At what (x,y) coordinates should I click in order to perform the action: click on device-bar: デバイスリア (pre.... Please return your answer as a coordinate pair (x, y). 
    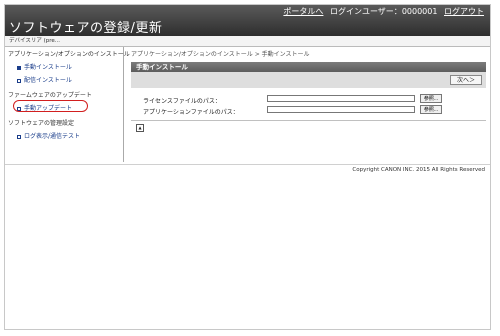
    Looking at the image, I should click on (247, 41).